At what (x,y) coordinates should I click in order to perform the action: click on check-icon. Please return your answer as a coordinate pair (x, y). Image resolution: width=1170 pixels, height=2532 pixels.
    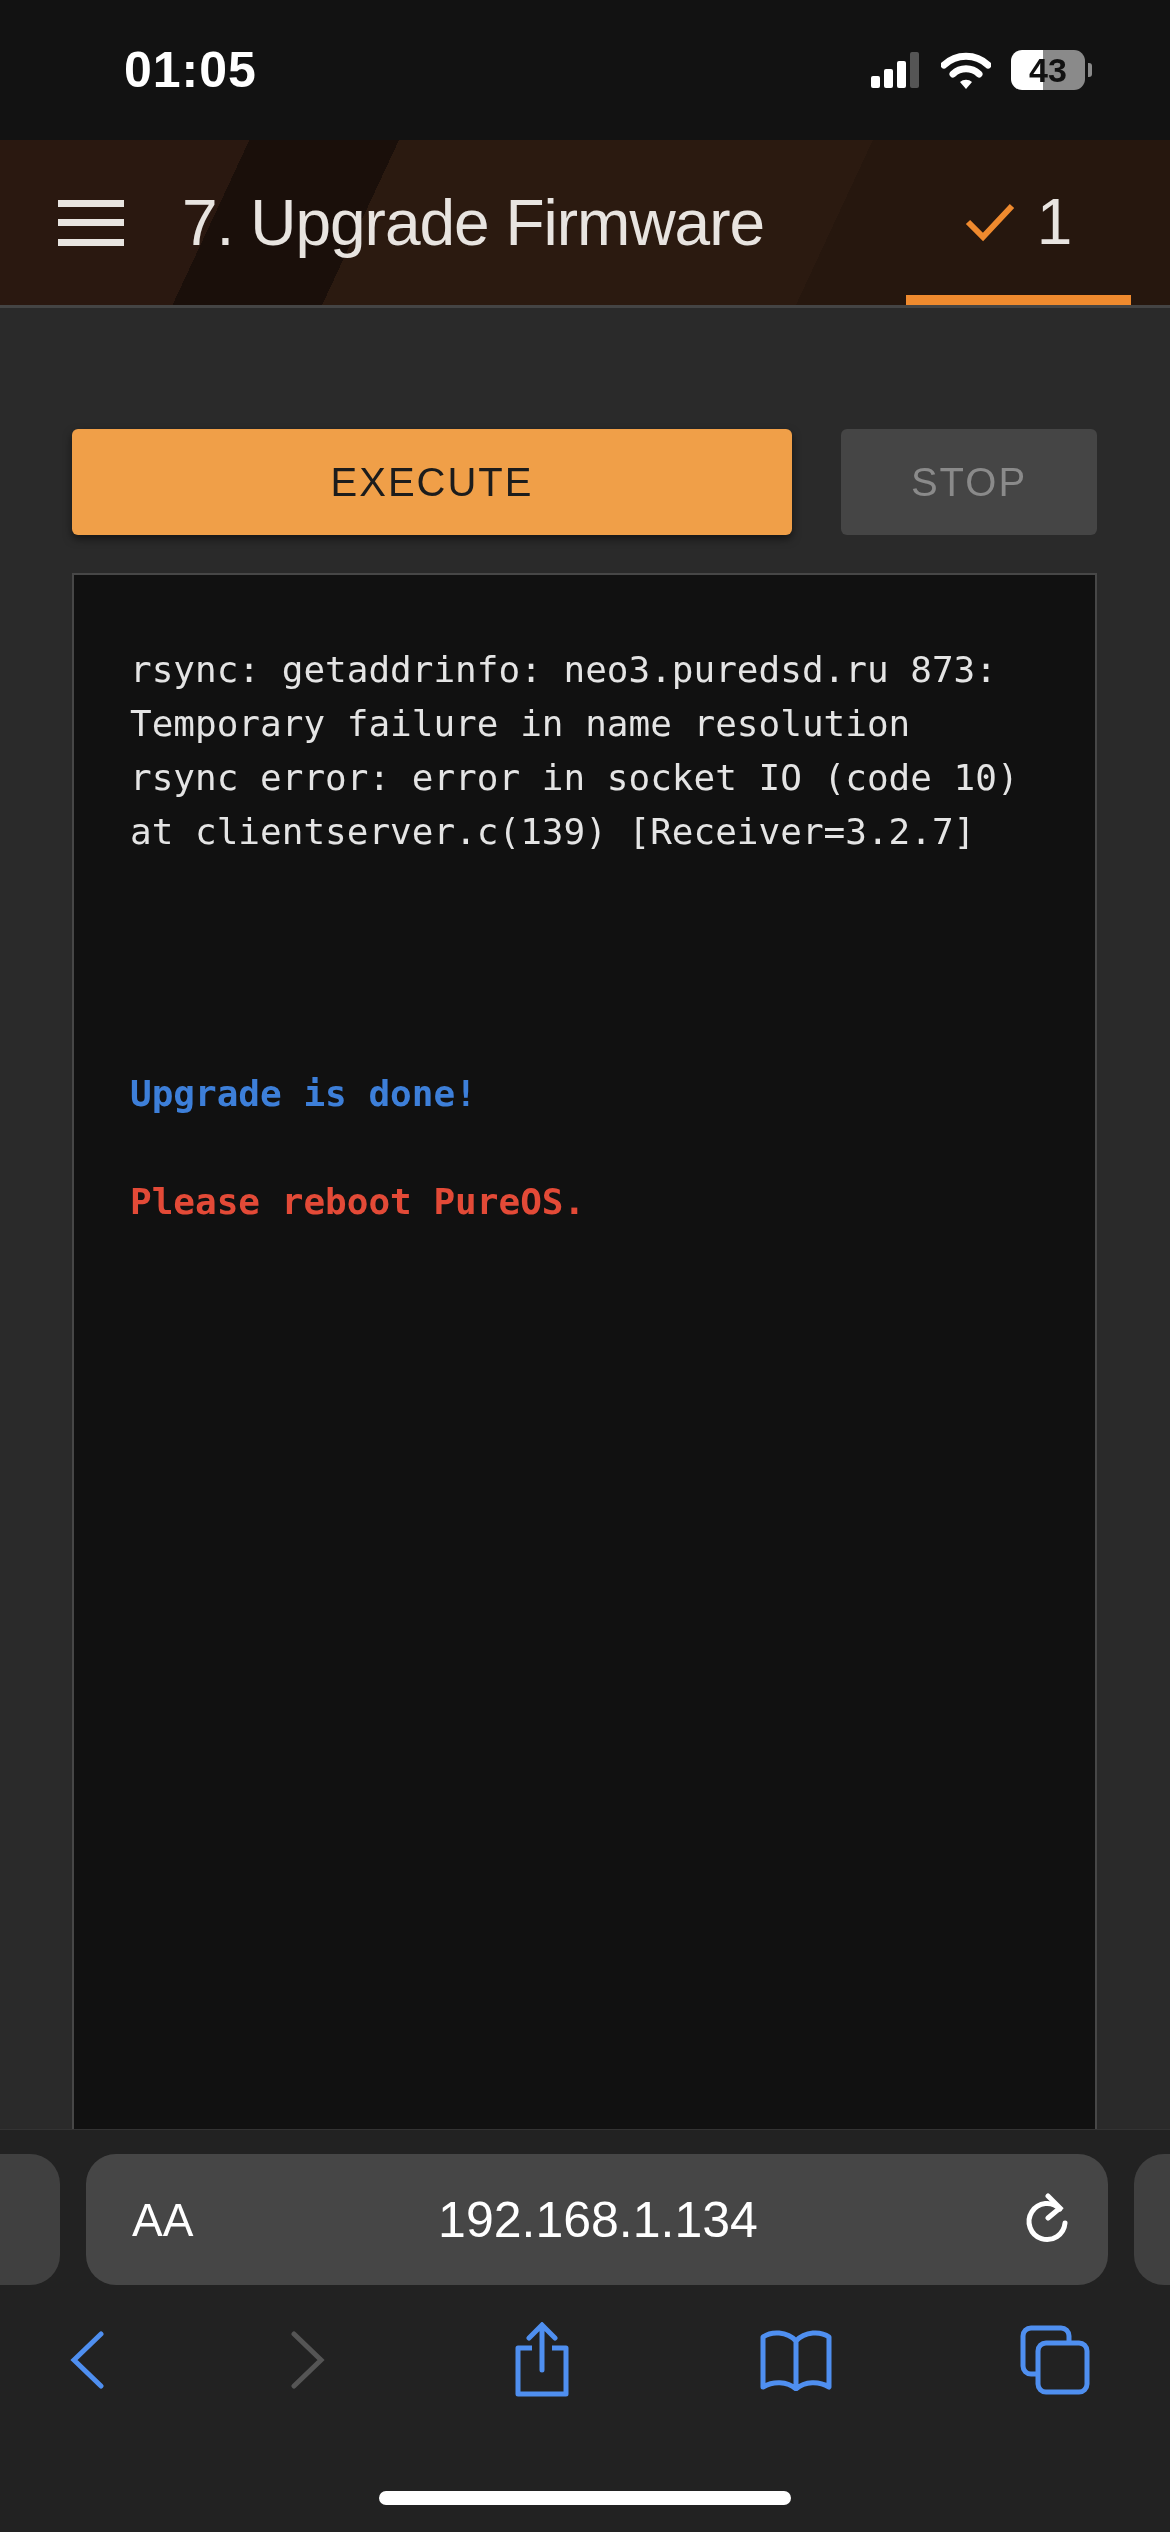
    Looking at the image, I should click on (989, 222).